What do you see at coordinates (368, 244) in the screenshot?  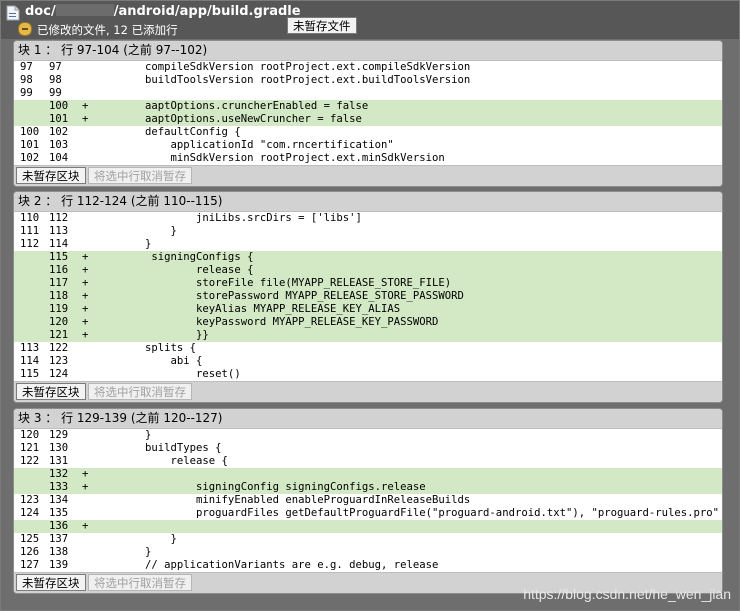 I see `context-line: 112 114 }` at bounding box center [368, 244].